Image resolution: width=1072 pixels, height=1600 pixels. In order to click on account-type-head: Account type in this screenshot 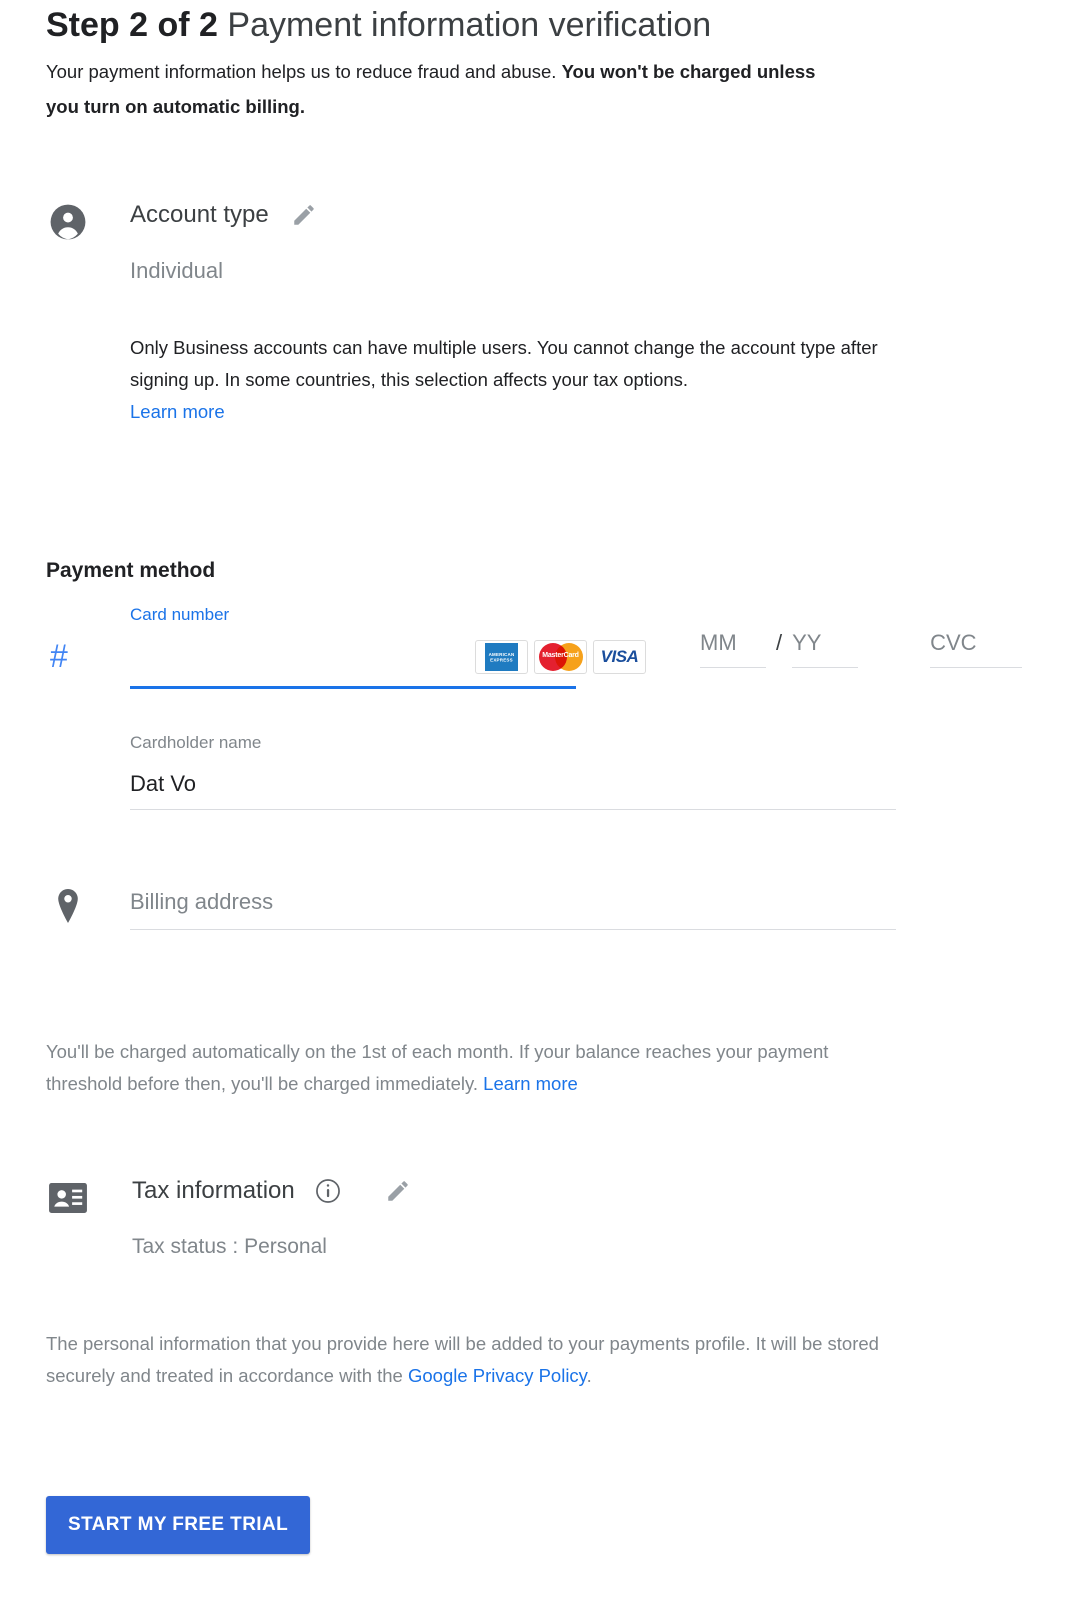, I will do `click(518, 215)`.